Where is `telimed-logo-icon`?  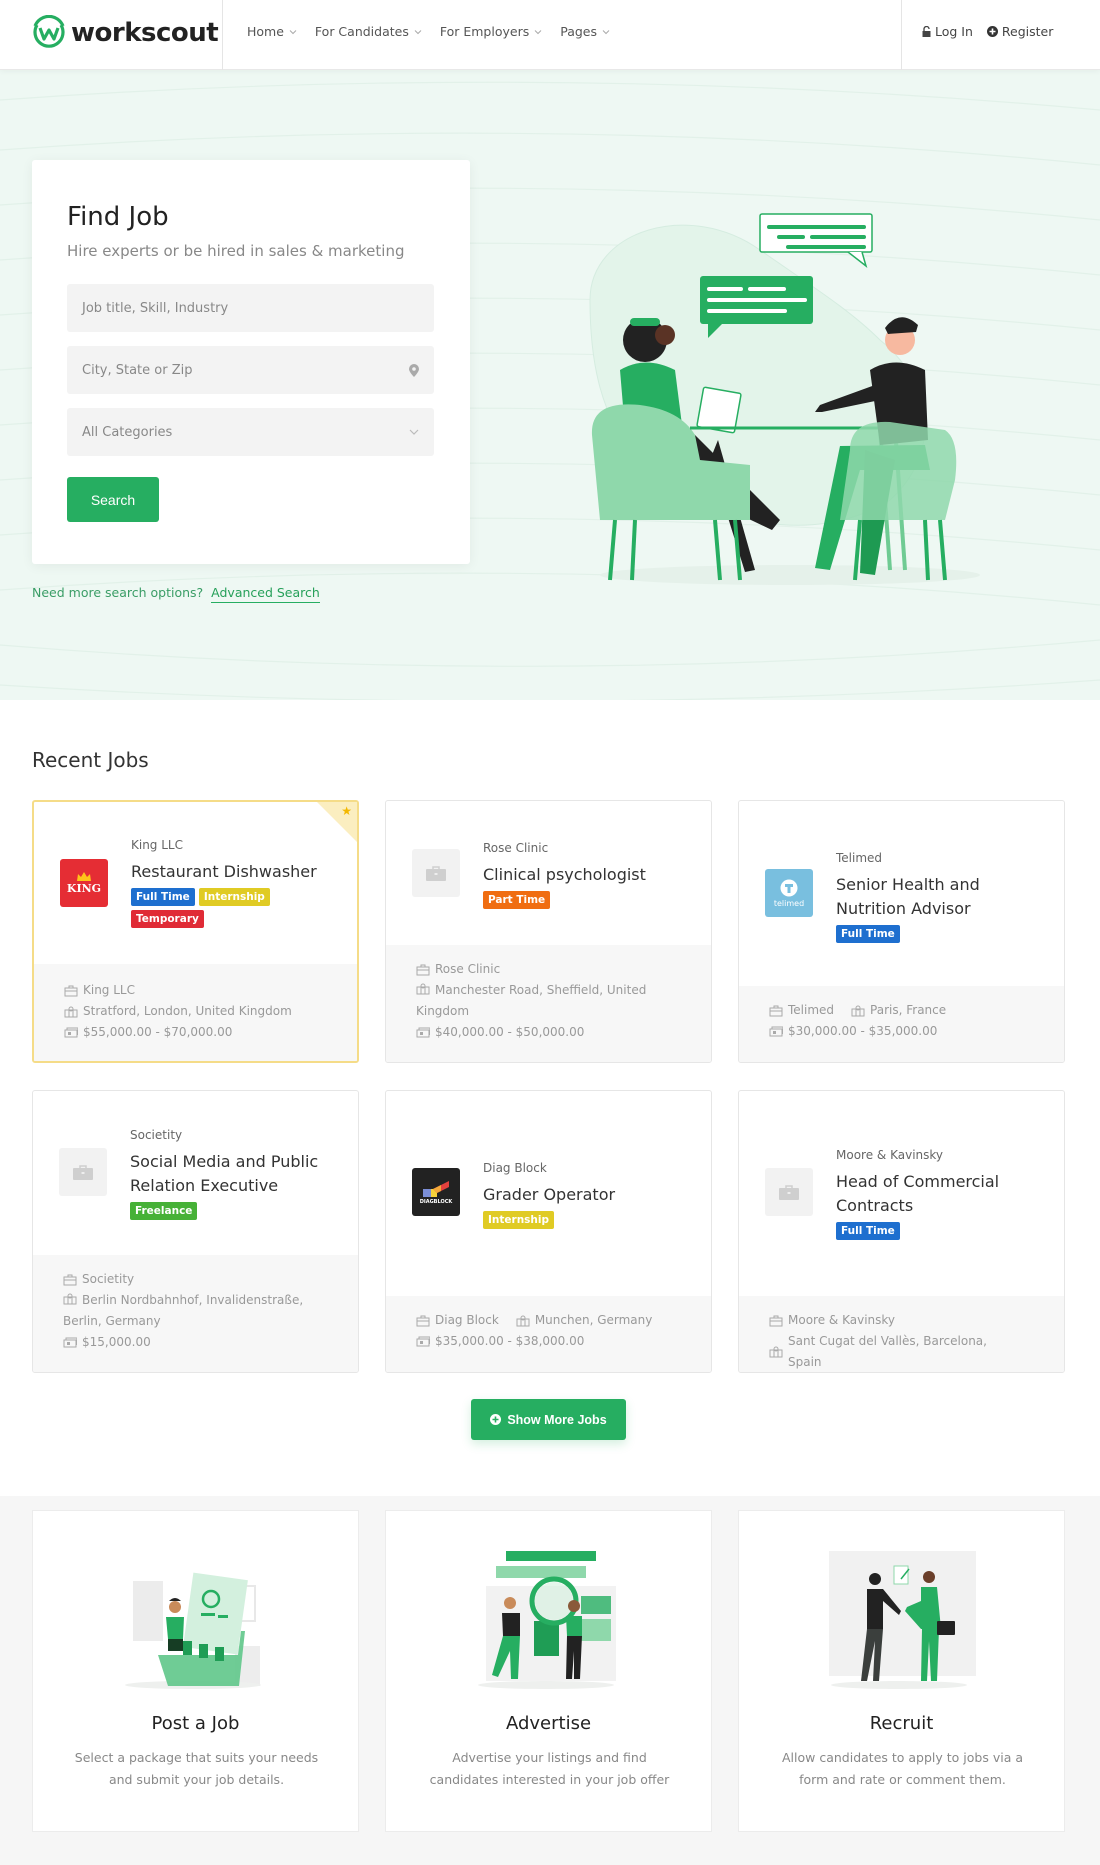
telimed-logo-icon is located at coordinates (789, 887).